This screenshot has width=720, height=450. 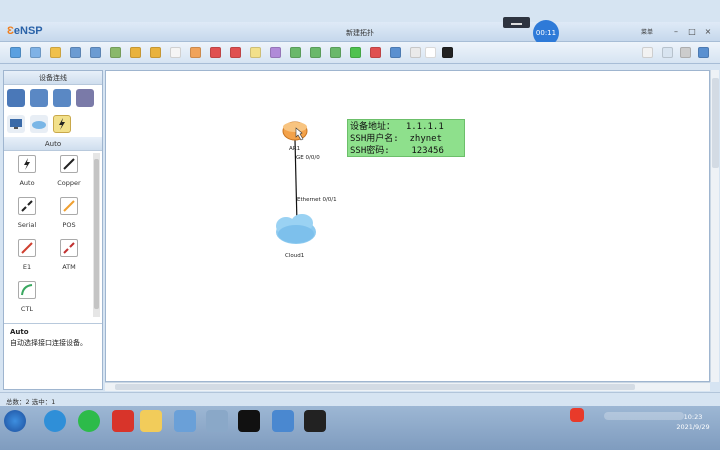 What do you see at coordinates (283, 421) in the screenshot?
I see `ensp-taskbar-icon` at bounding box center [283, 421].